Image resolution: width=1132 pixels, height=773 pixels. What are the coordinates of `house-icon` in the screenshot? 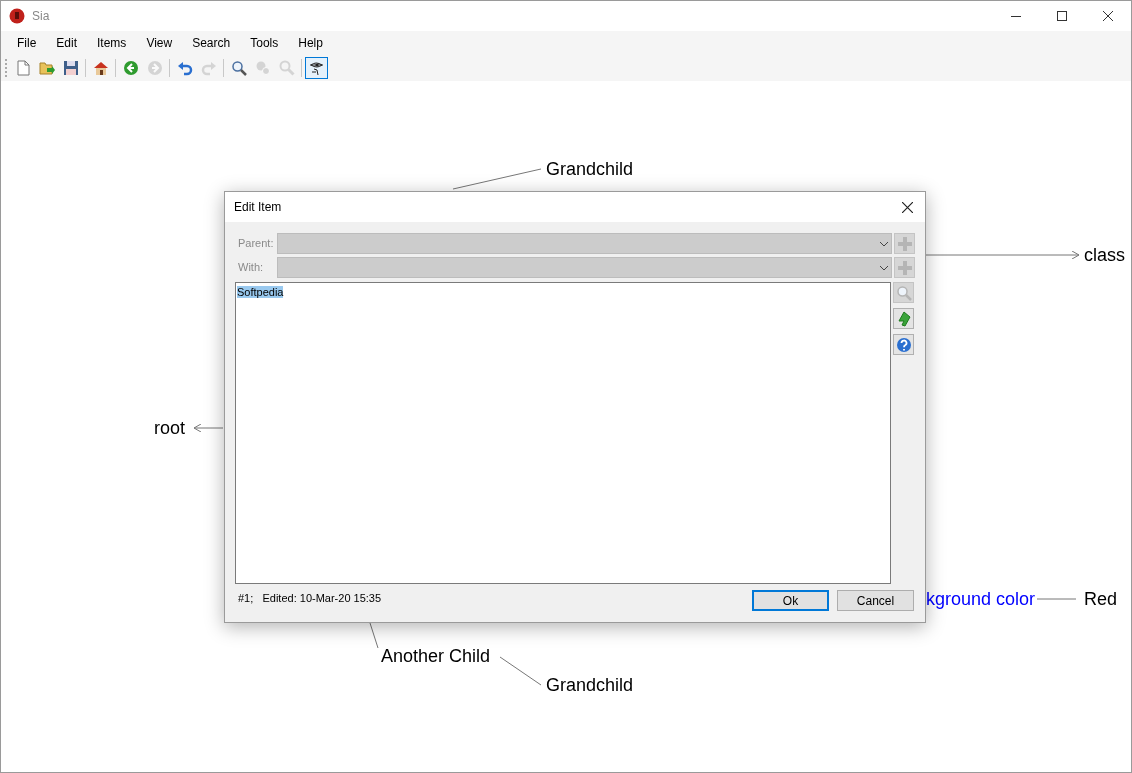 It's located at (100, 68).